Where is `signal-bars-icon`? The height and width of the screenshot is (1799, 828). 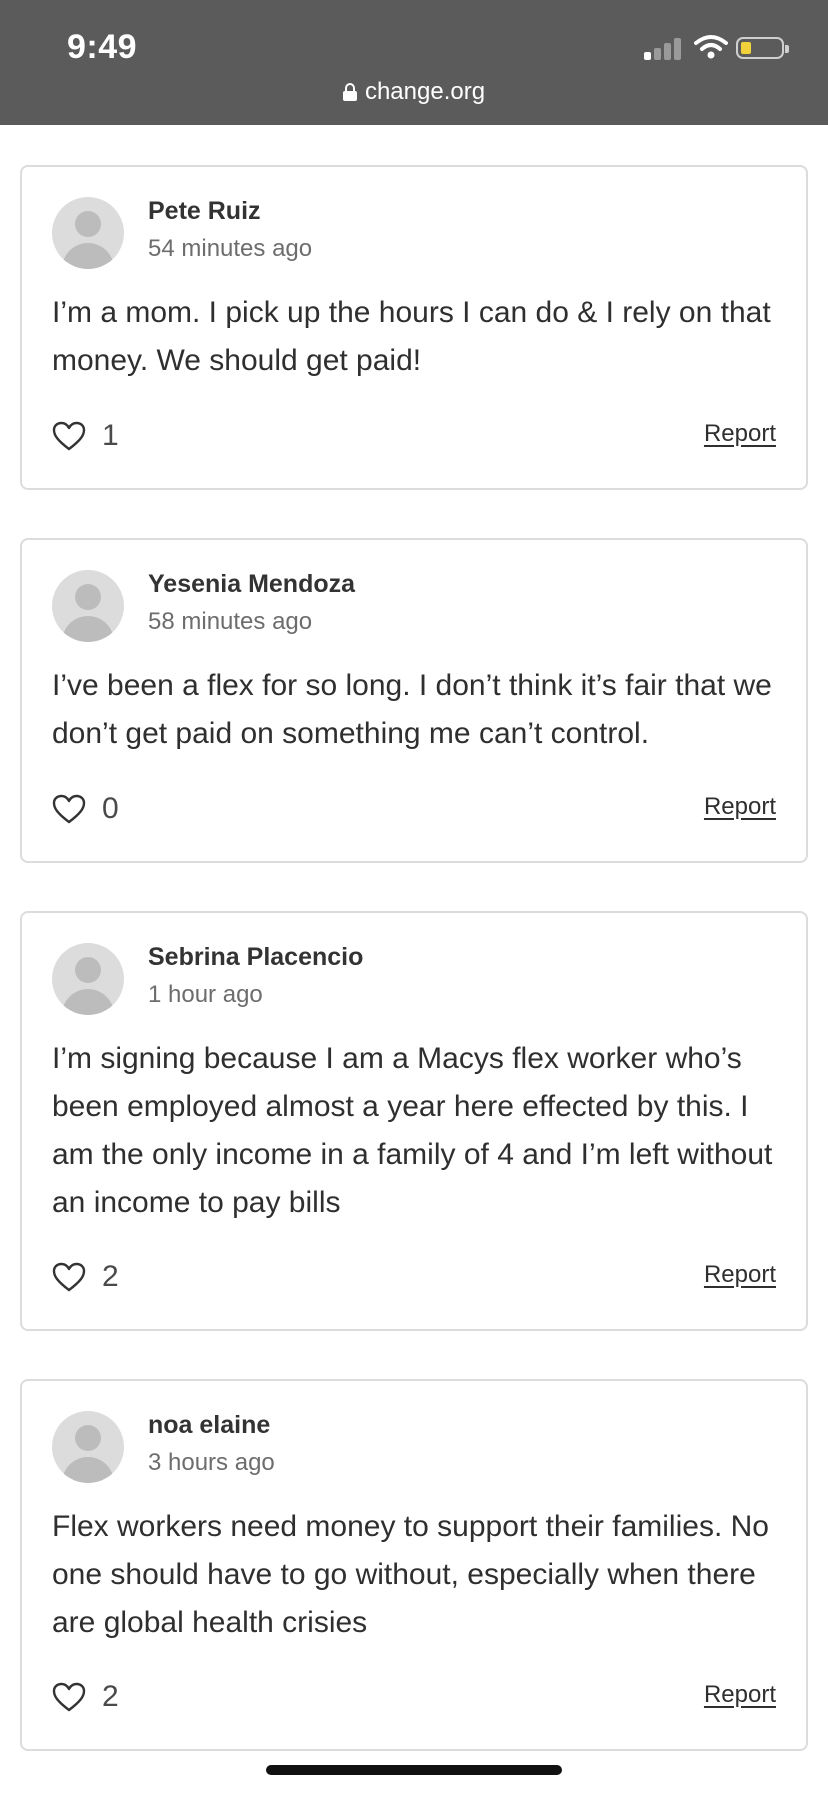 signal-bars-icon is located at coordinates (663, 49).